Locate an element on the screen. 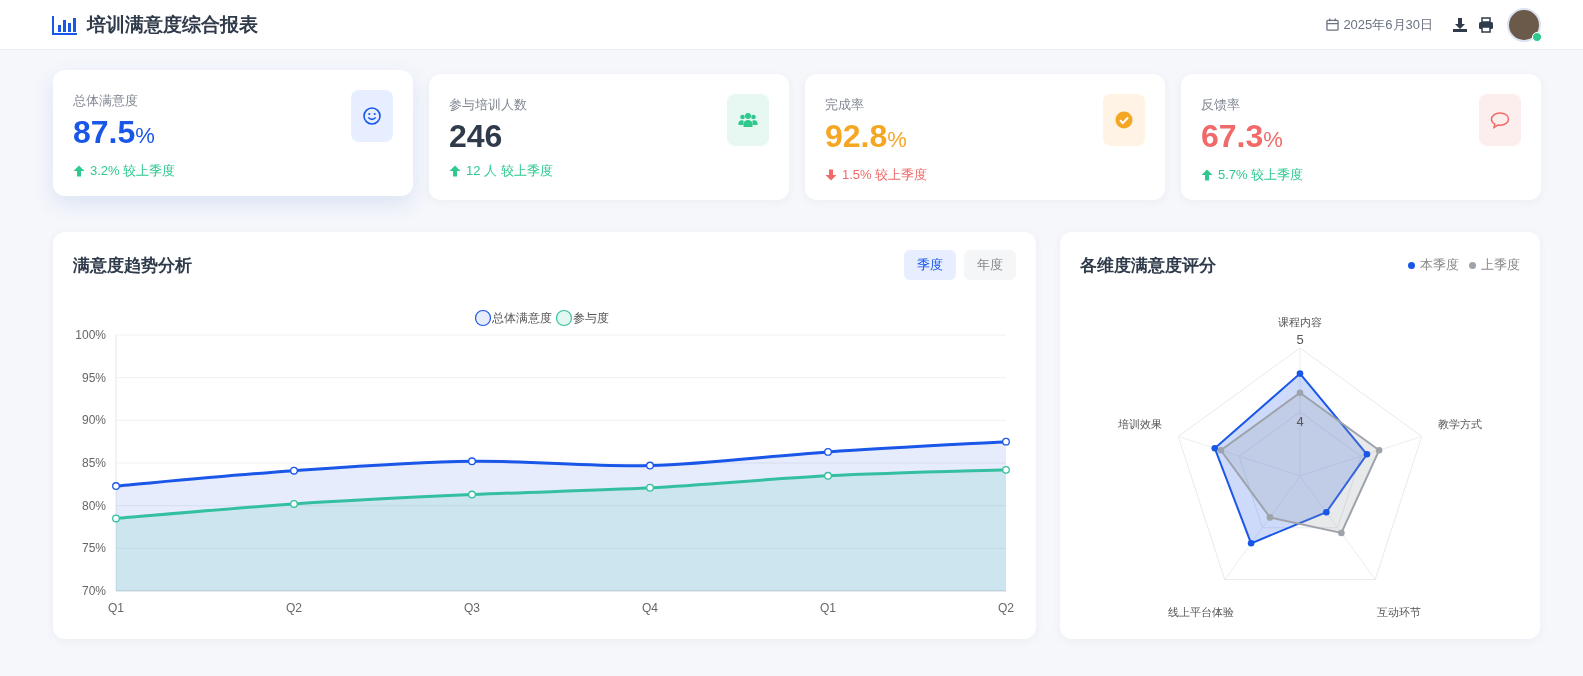 This screenshot has height=676, width=1583. report-date: 2025年6月30日 is located at coordinates (1388, 24).